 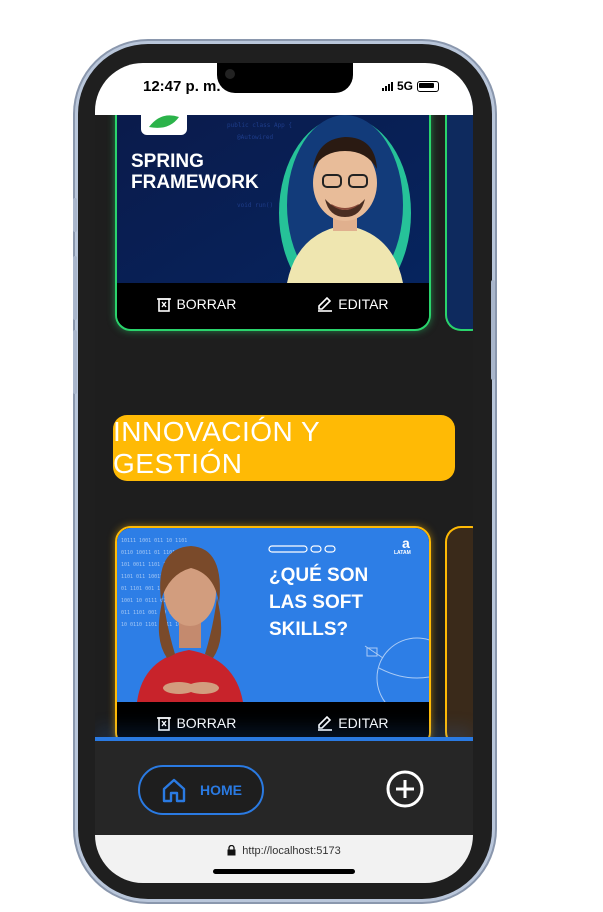 What do you see at coordinates (404, 86) in the screenshot?
I see `network-label: 5G` at bounding box center [404, 86].